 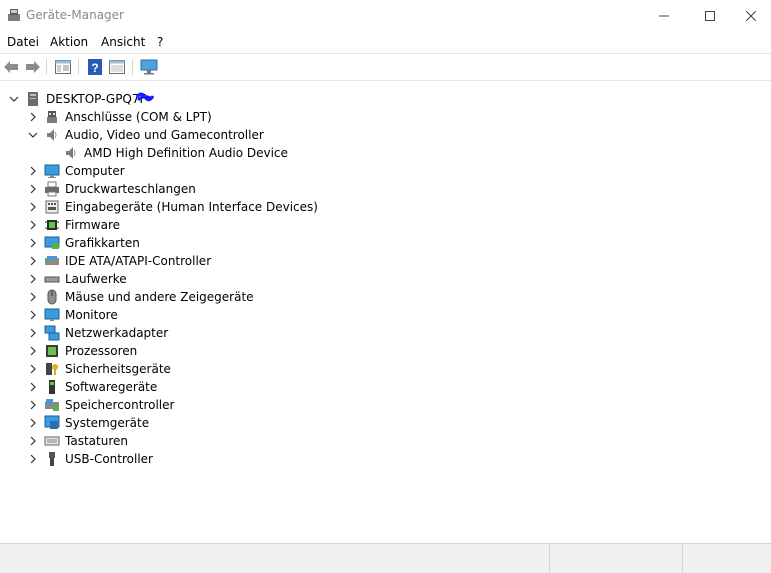 What do you see at coordinates (52, 261) in the screenshot?
I see `ide-controller-icon` at bounding box center [52, 261].